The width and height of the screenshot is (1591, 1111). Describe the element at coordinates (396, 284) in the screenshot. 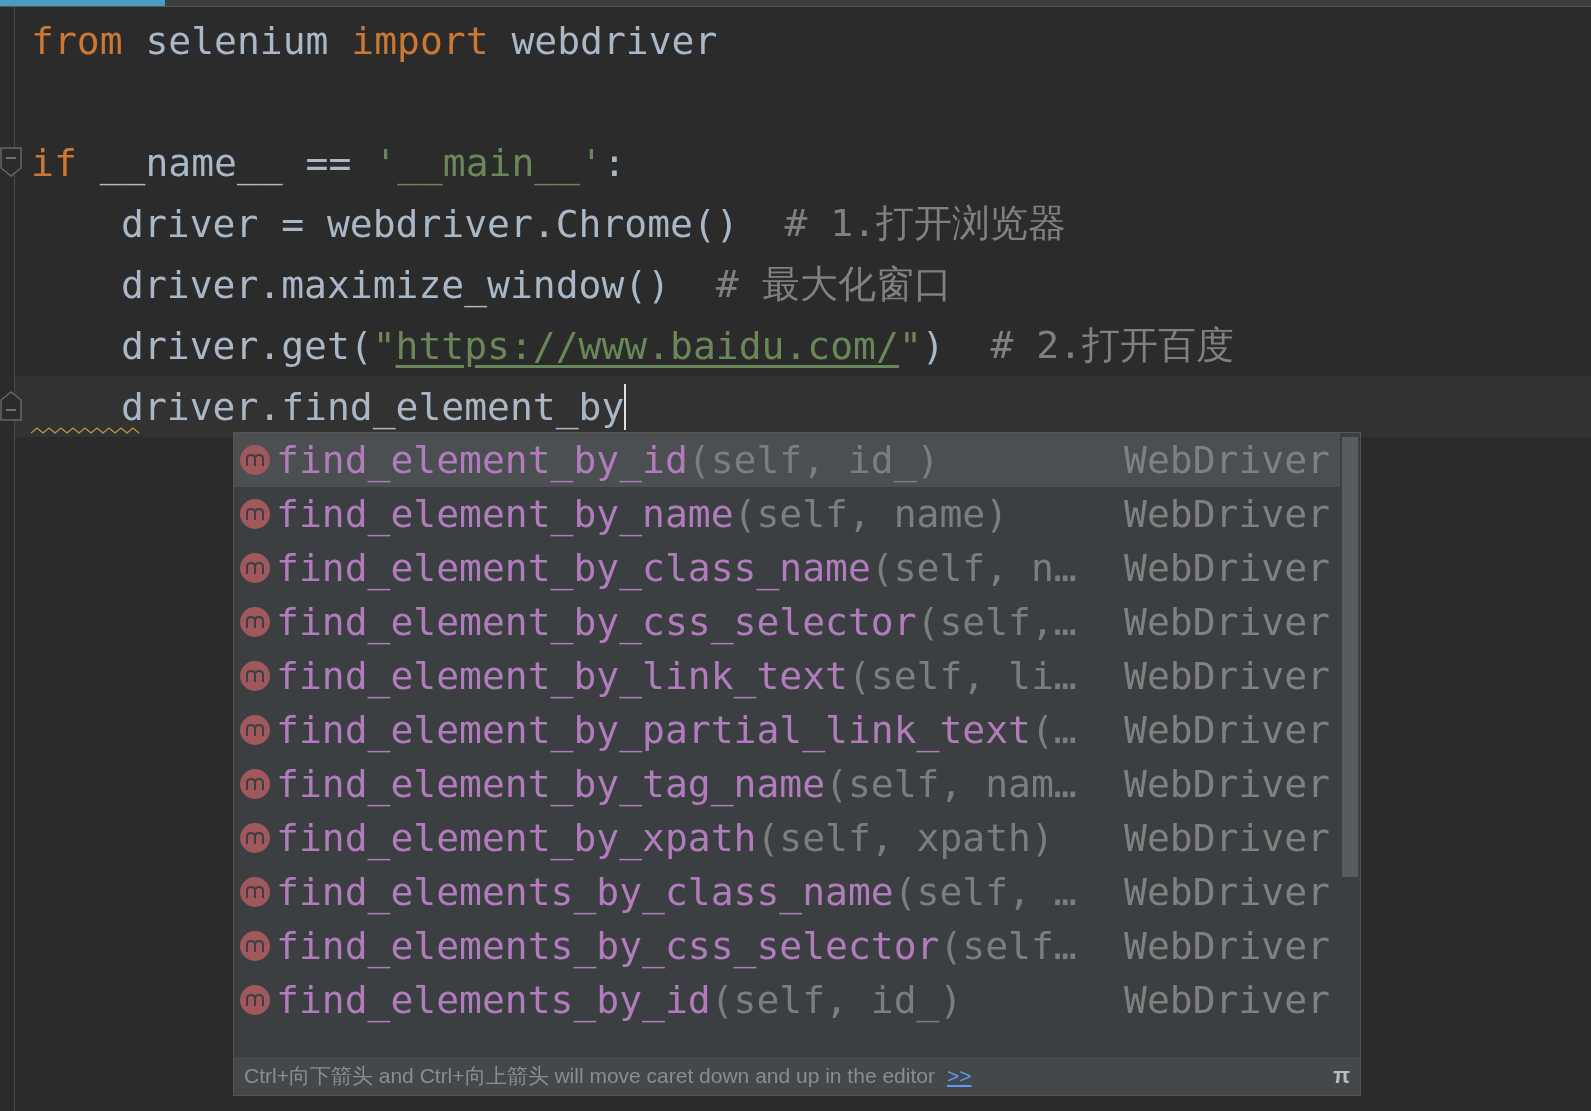

I see `code-plain: driver.maximize_window()` at that location.